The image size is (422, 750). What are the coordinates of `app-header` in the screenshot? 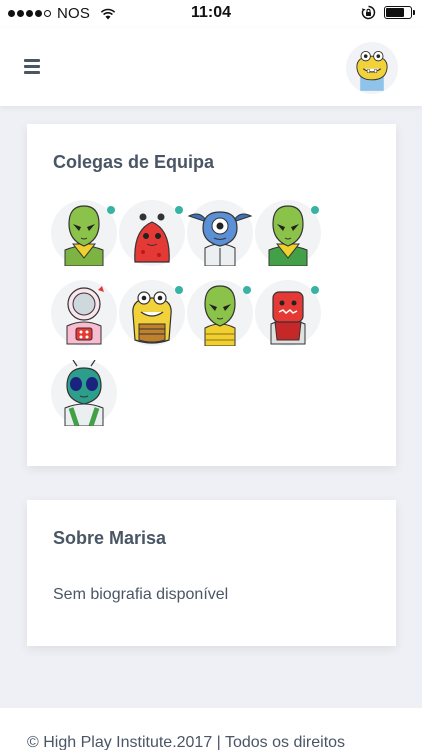 It's located at (211, 67).